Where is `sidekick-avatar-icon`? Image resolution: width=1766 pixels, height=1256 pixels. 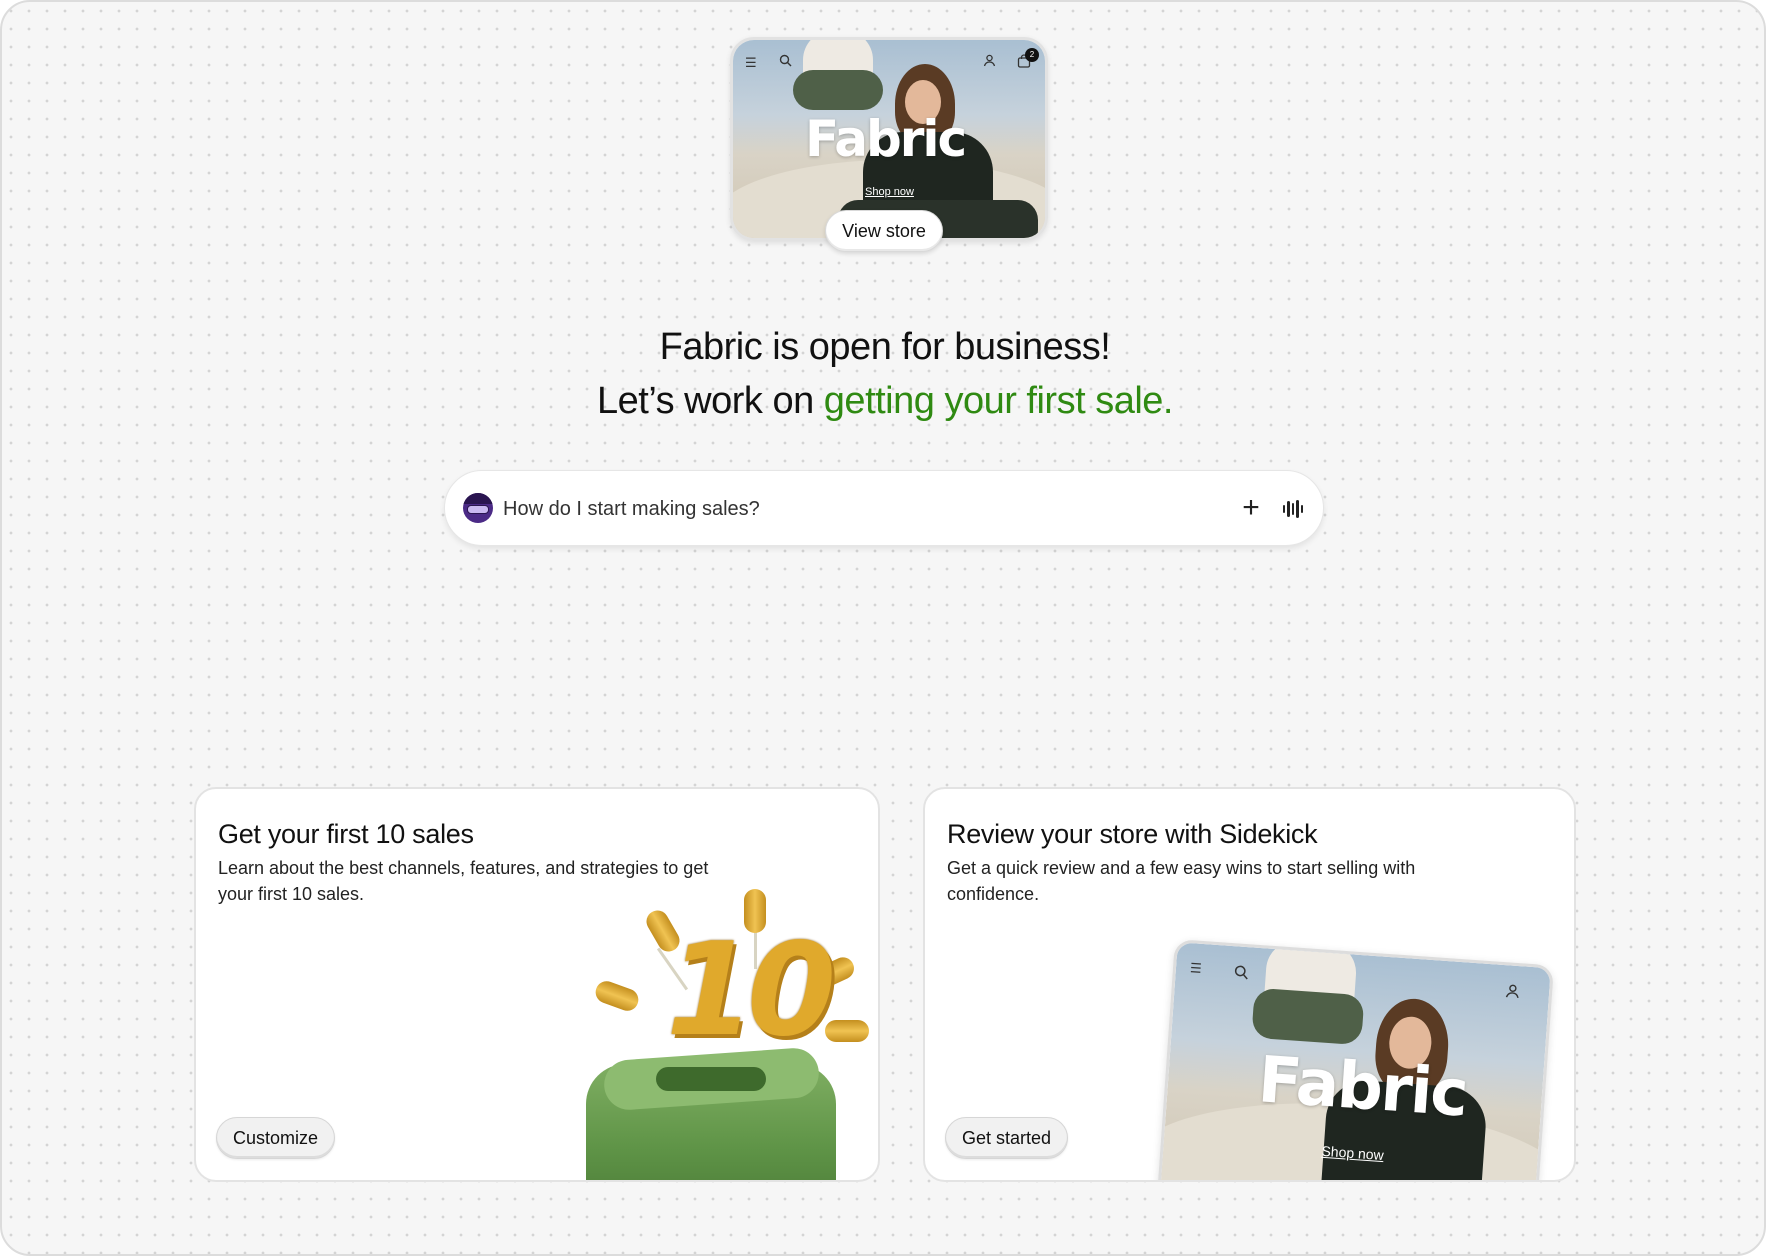
sidekick-avatar-icon is located at coordinates (478, 508).